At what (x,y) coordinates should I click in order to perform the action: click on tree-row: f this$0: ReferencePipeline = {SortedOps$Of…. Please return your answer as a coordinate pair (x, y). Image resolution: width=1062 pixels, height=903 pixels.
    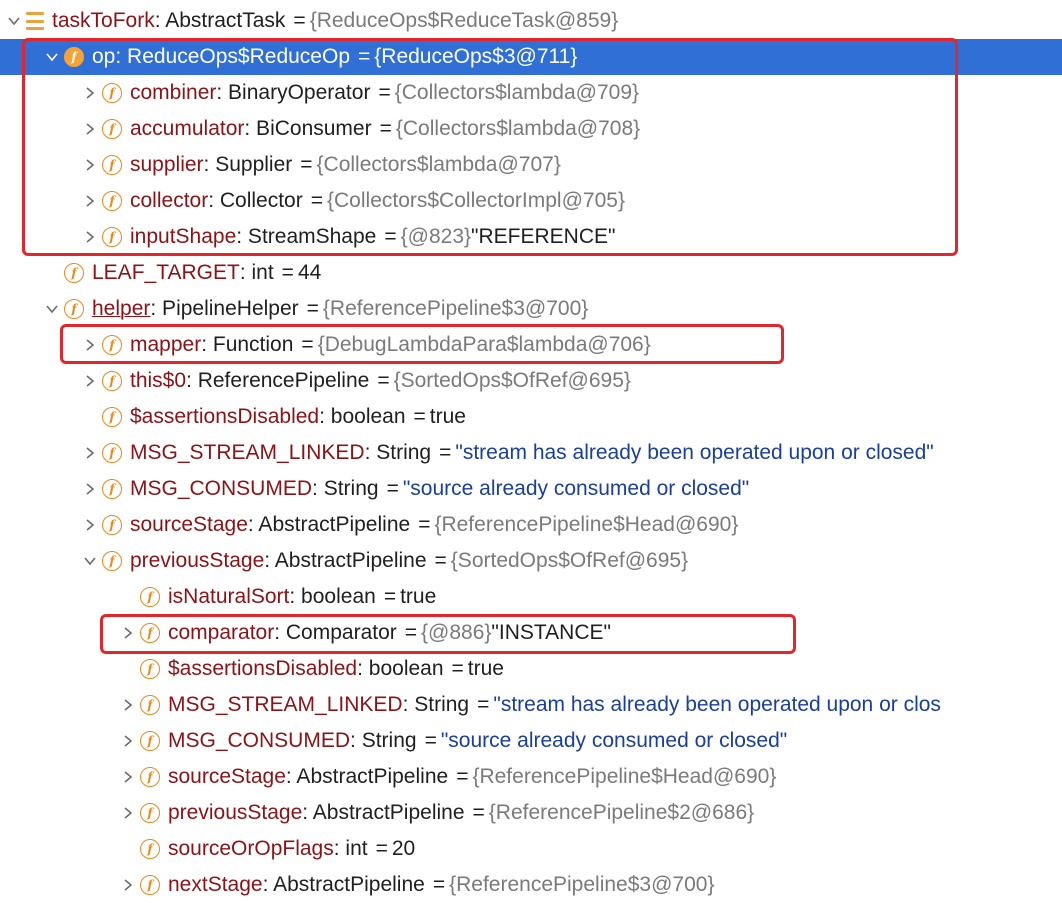
    Looking at the image, I should click on (531, 381).